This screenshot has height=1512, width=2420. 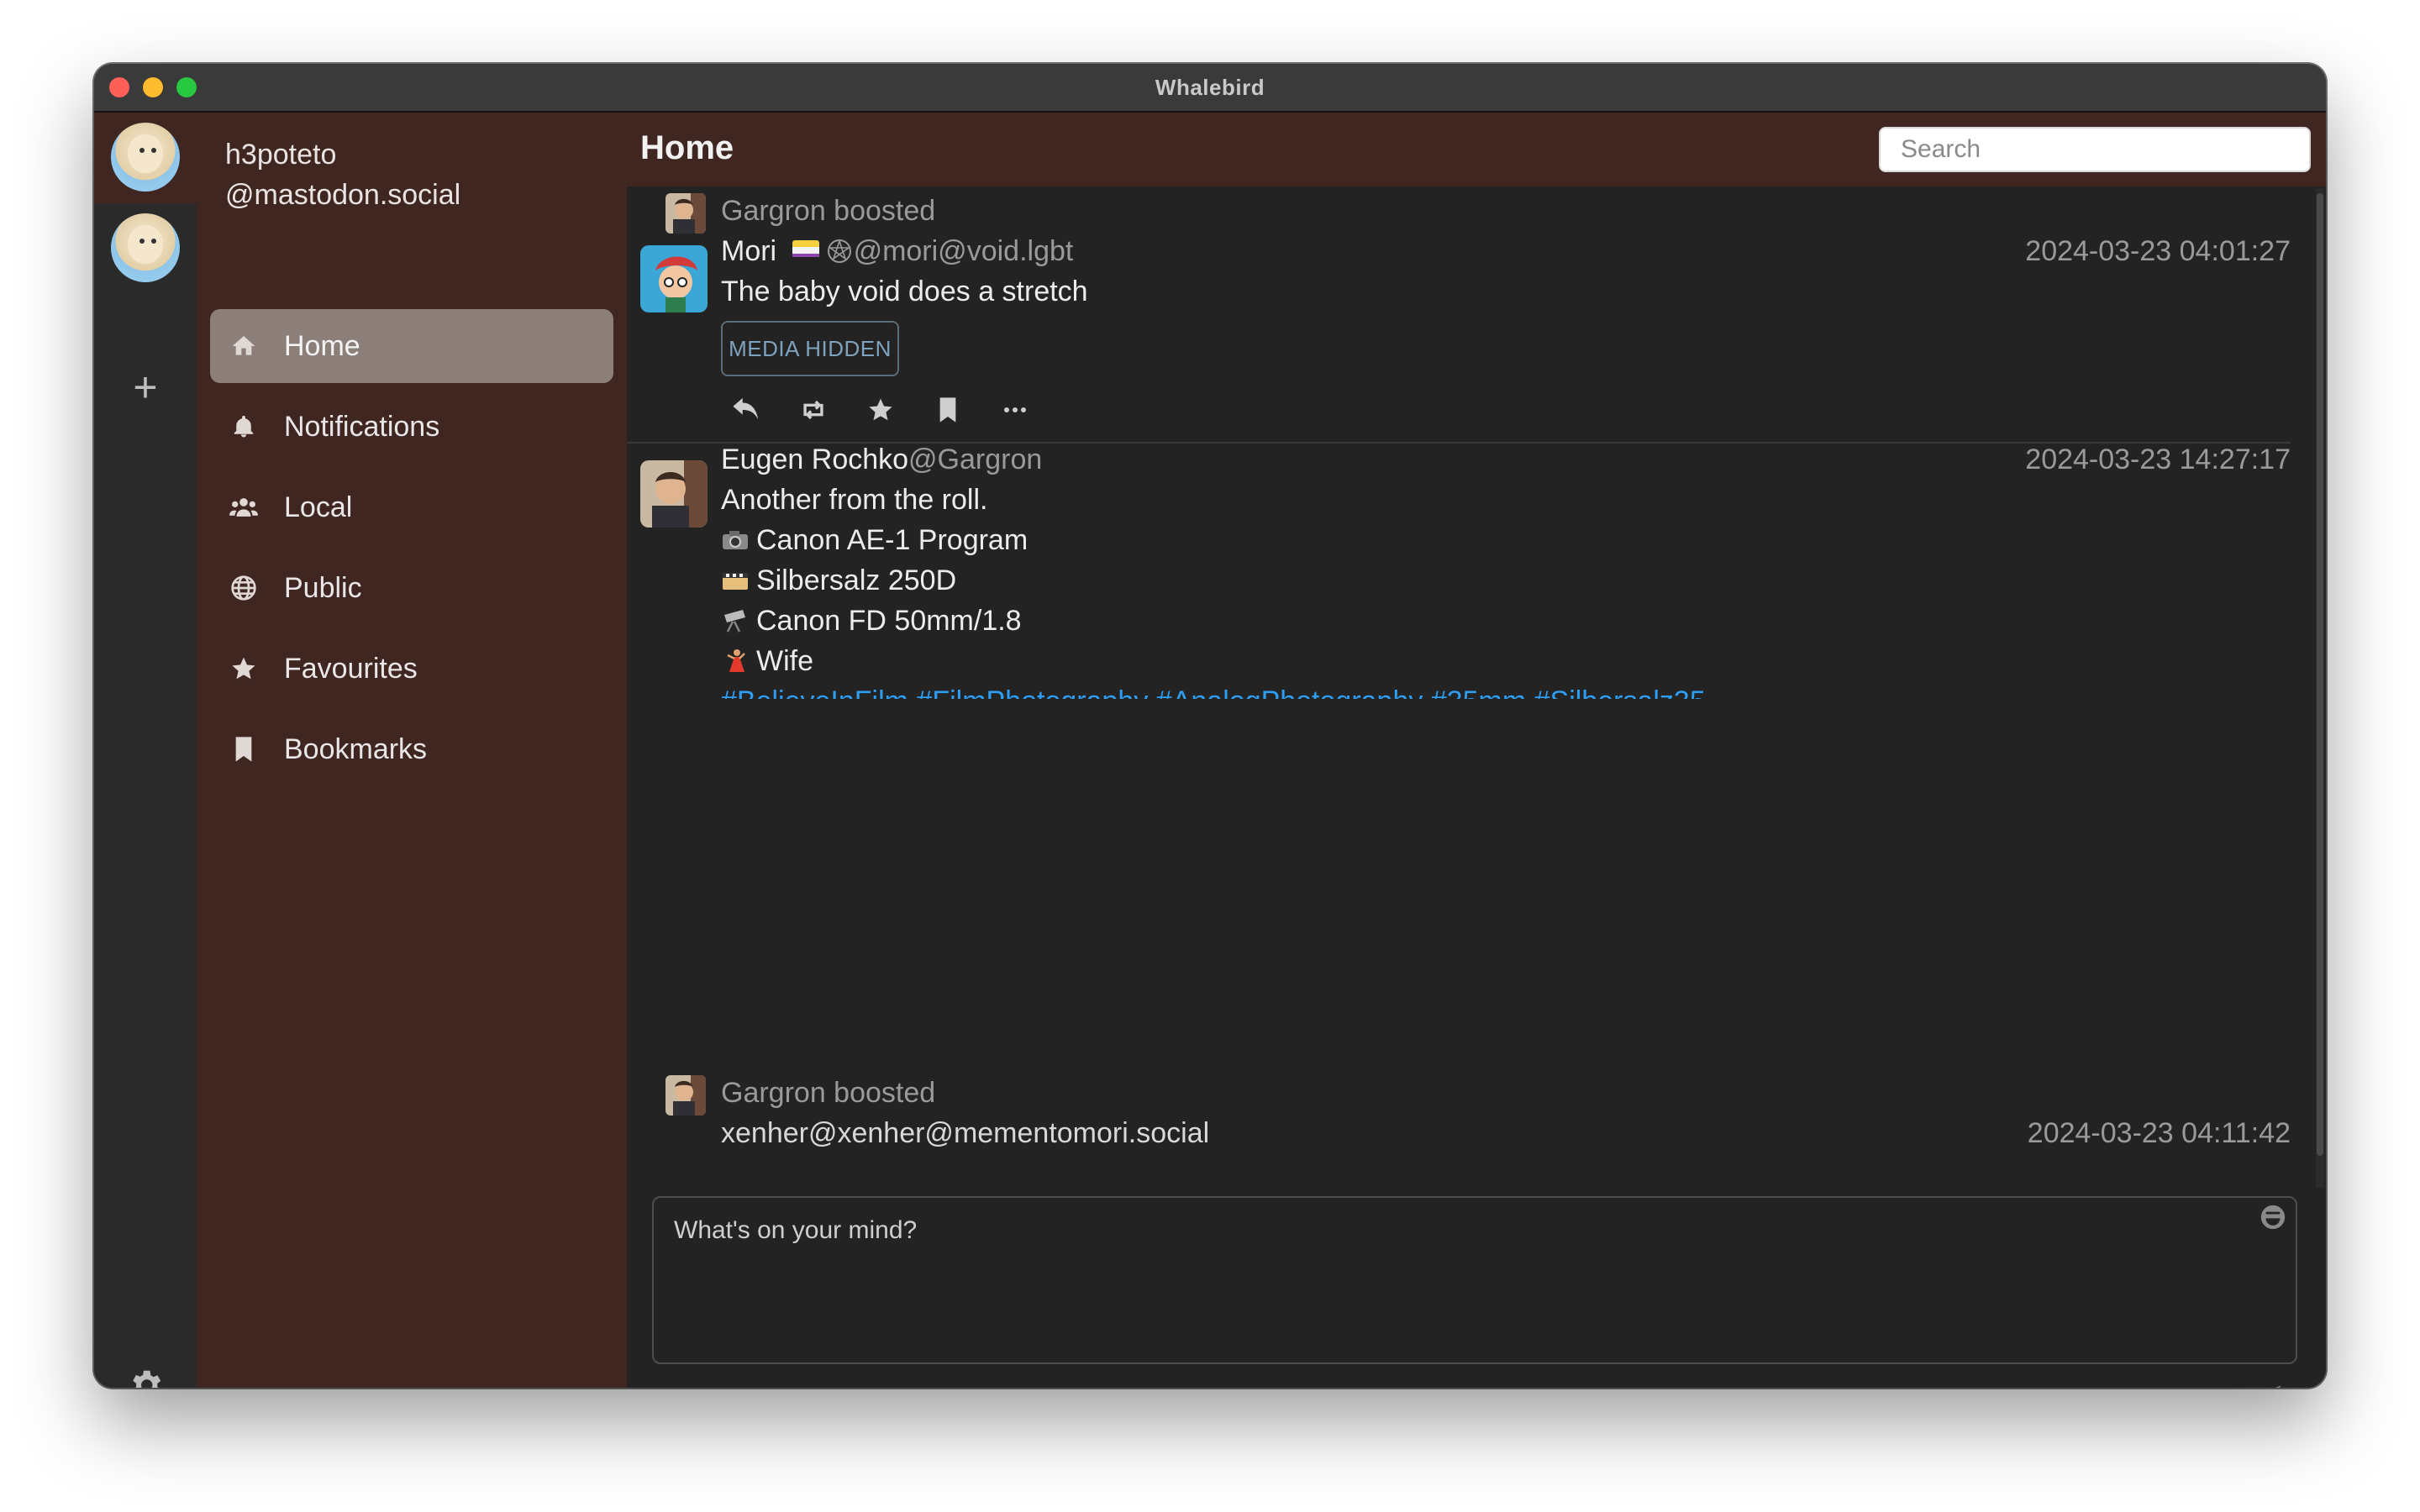 What do you see at coordinates (734, 621) in the screenshot?
I see `telescope-emoji-icon` at bounding box center [734, 621].